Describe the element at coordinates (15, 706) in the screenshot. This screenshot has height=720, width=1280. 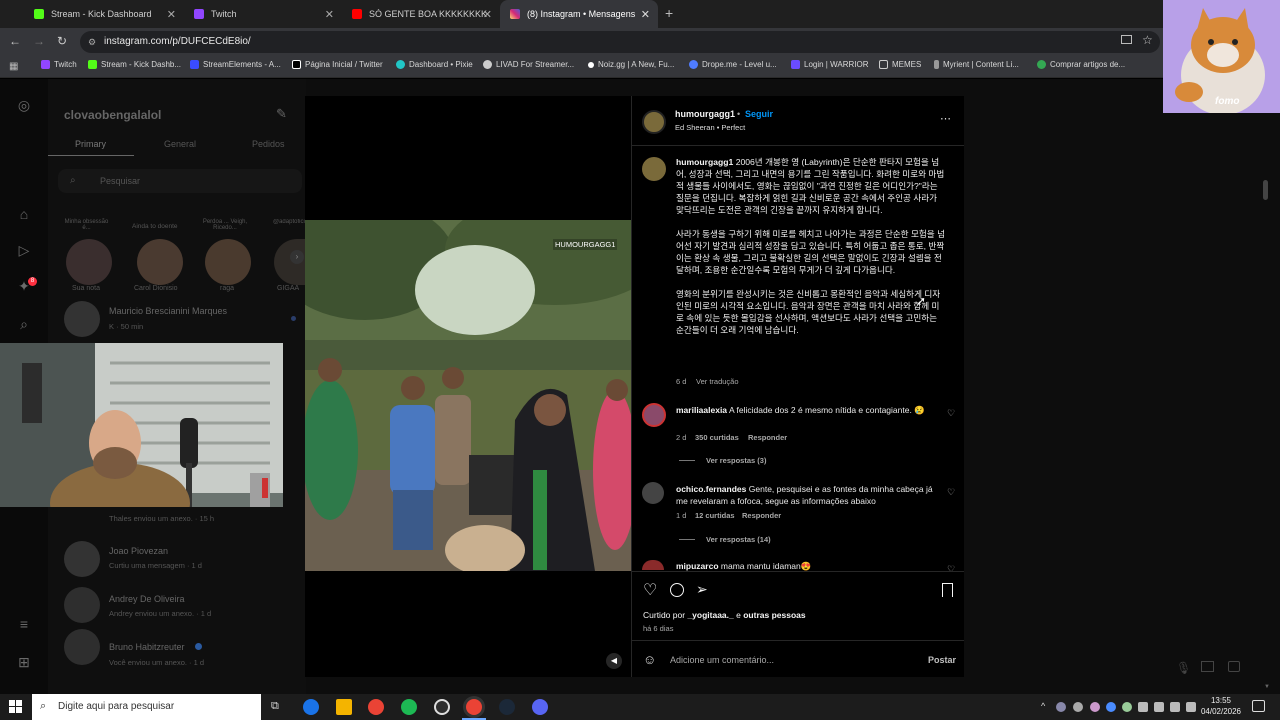
I see `windows-start-icon` at that location.